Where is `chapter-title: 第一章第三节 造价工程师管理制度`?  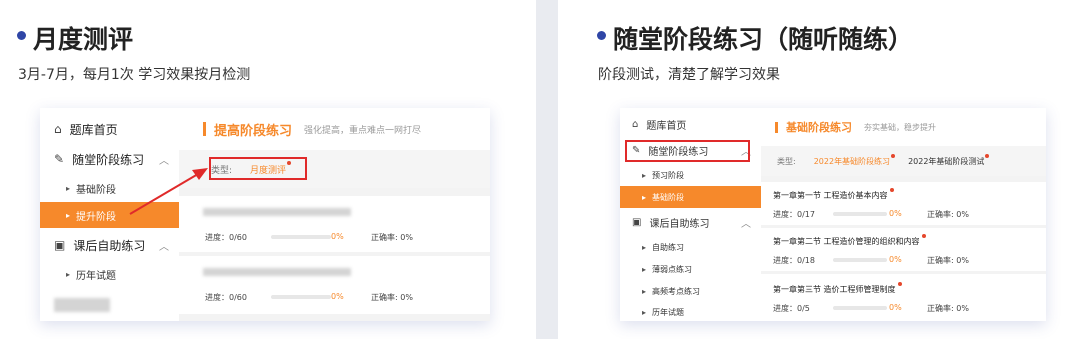 chapter-title: 第一章第三节 造价工程师管理制度 is located at coordinates (837, 288).